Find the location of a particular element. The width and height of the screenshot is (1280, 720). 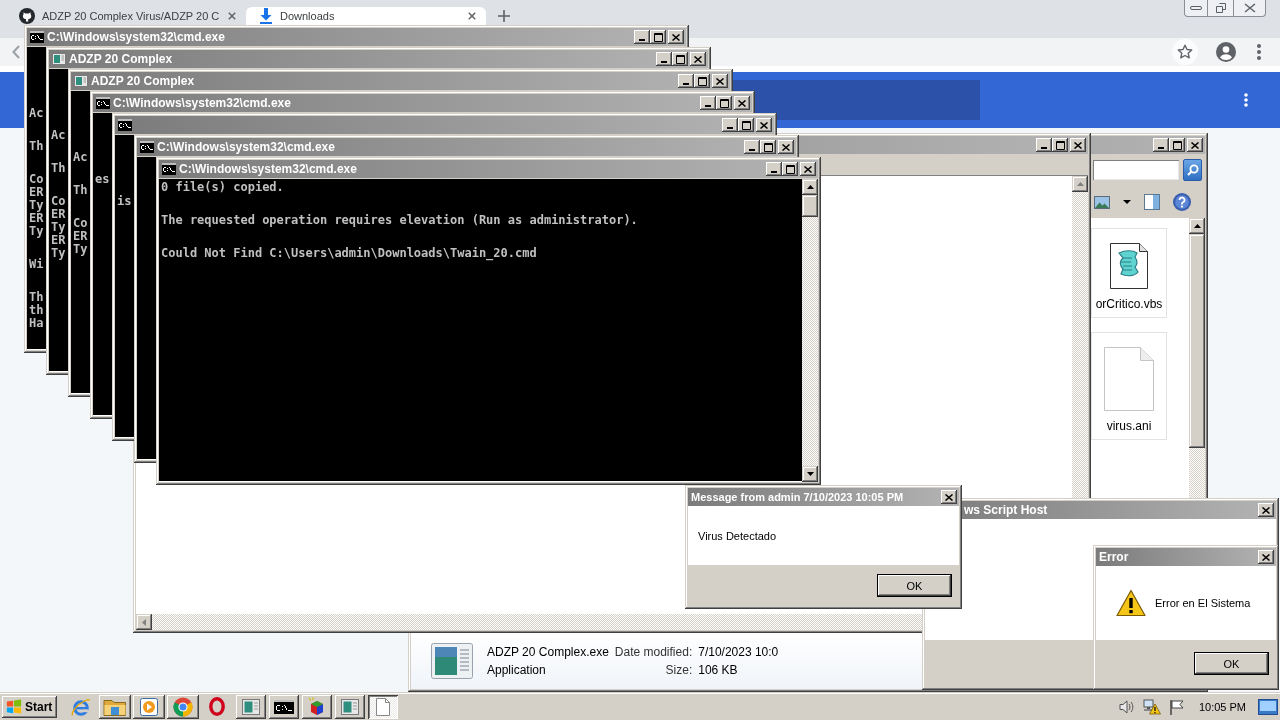

restore-button is located at coordinates (1221, 8).